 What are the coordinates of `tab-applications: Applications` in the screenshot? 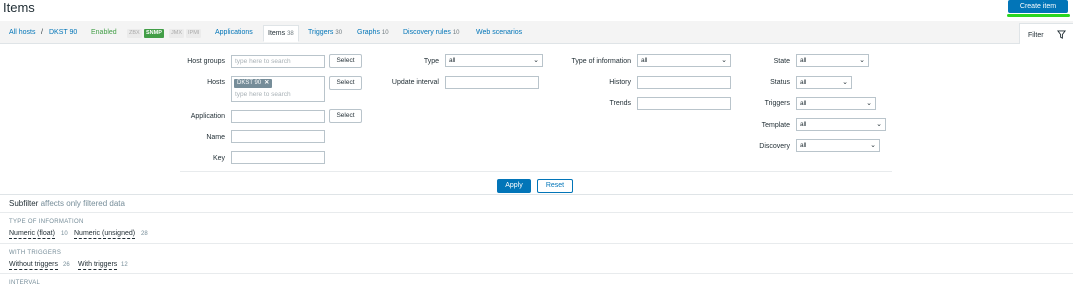 It's located at (234, 32).